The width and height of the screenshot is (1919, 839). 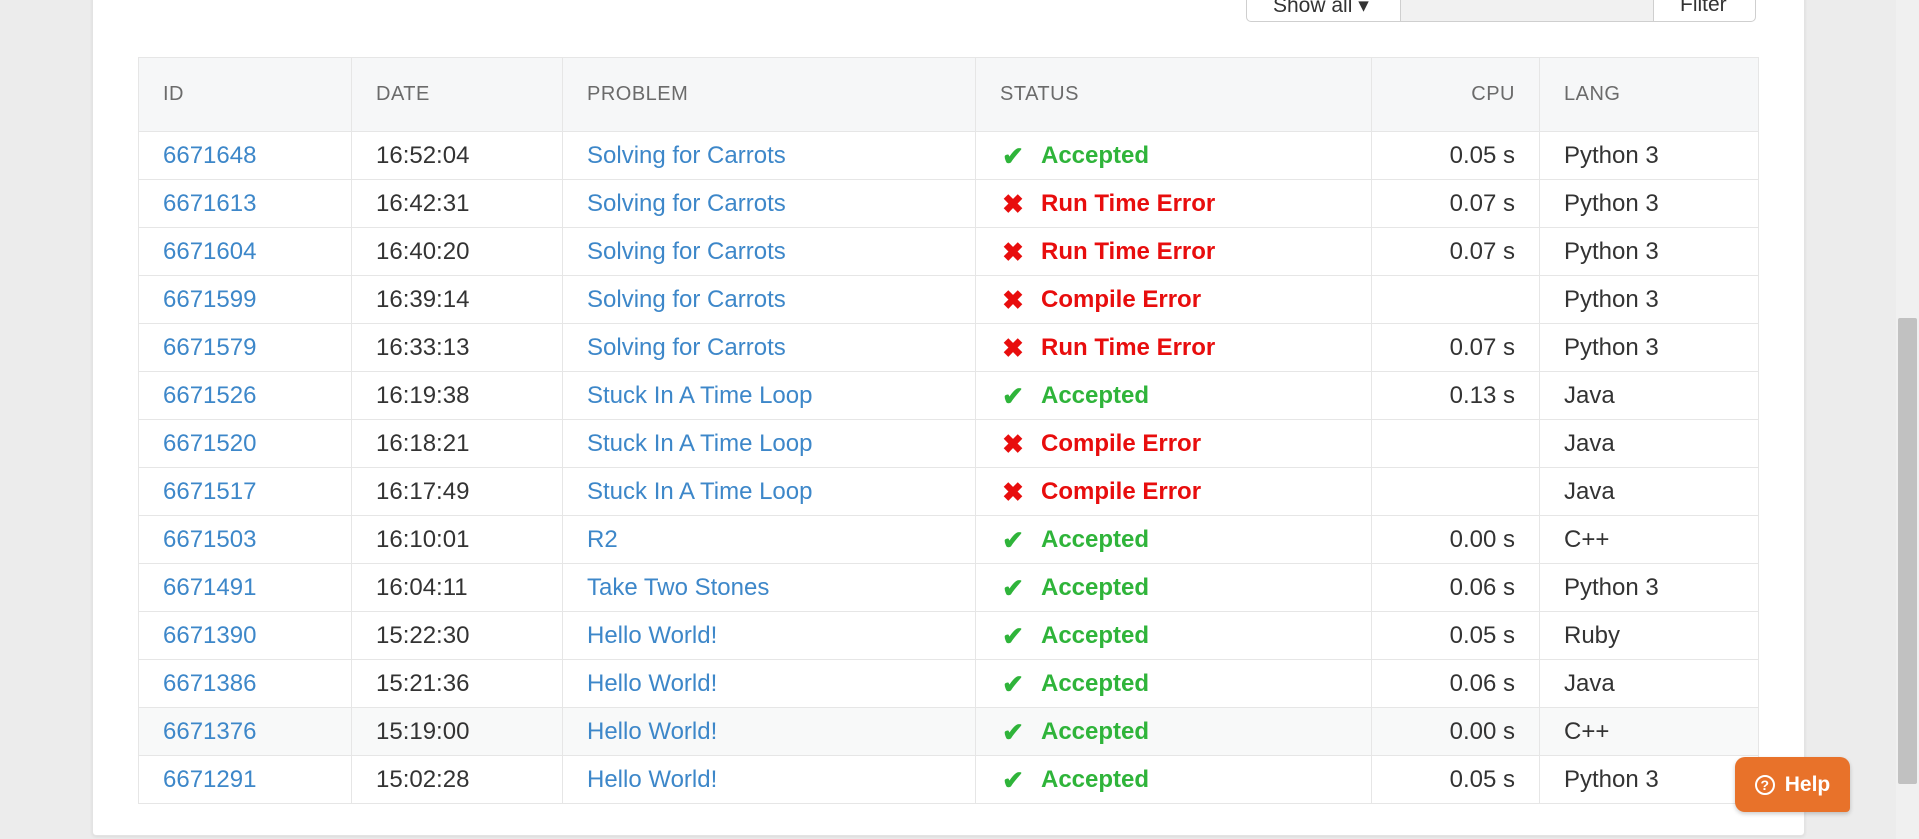 I want to click on filter-bar: Show all ▾ Filter, so click(x=1501, y=11).